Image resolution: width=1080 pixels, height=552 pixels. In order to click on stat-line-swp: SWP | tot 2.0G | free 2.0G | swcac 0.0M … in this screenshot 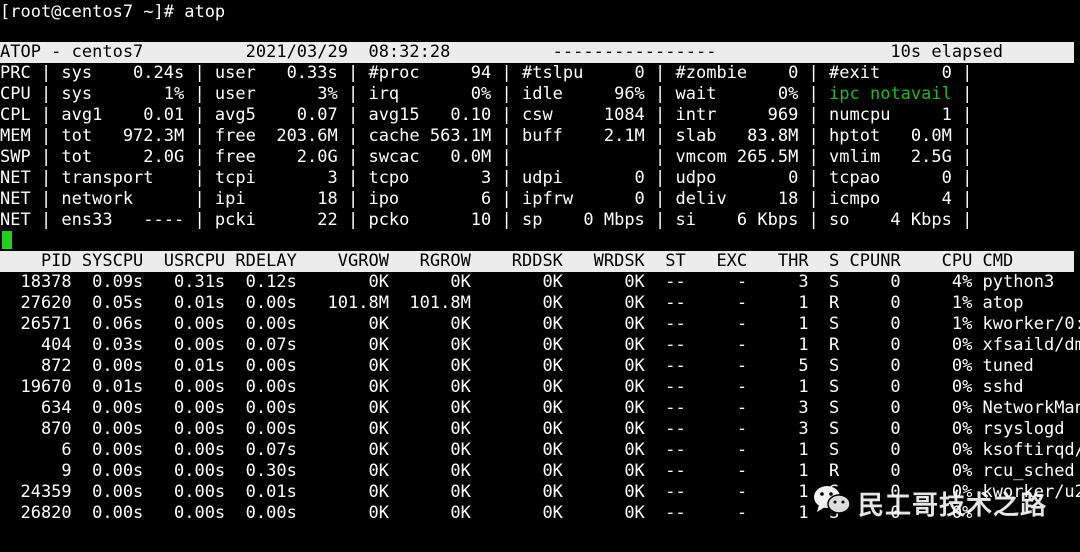, I will do `click(486, 157)`.